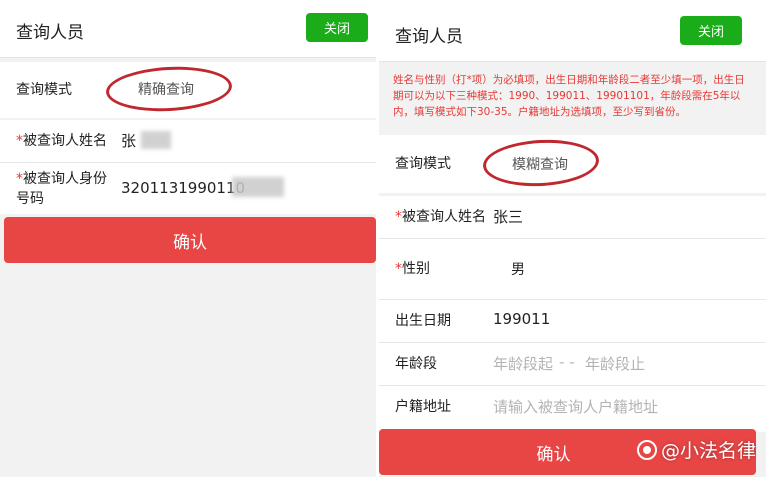  Describe the element at coordinates (423, 407) in the screenshot. I see `address-label: 户籍地址` at that location.